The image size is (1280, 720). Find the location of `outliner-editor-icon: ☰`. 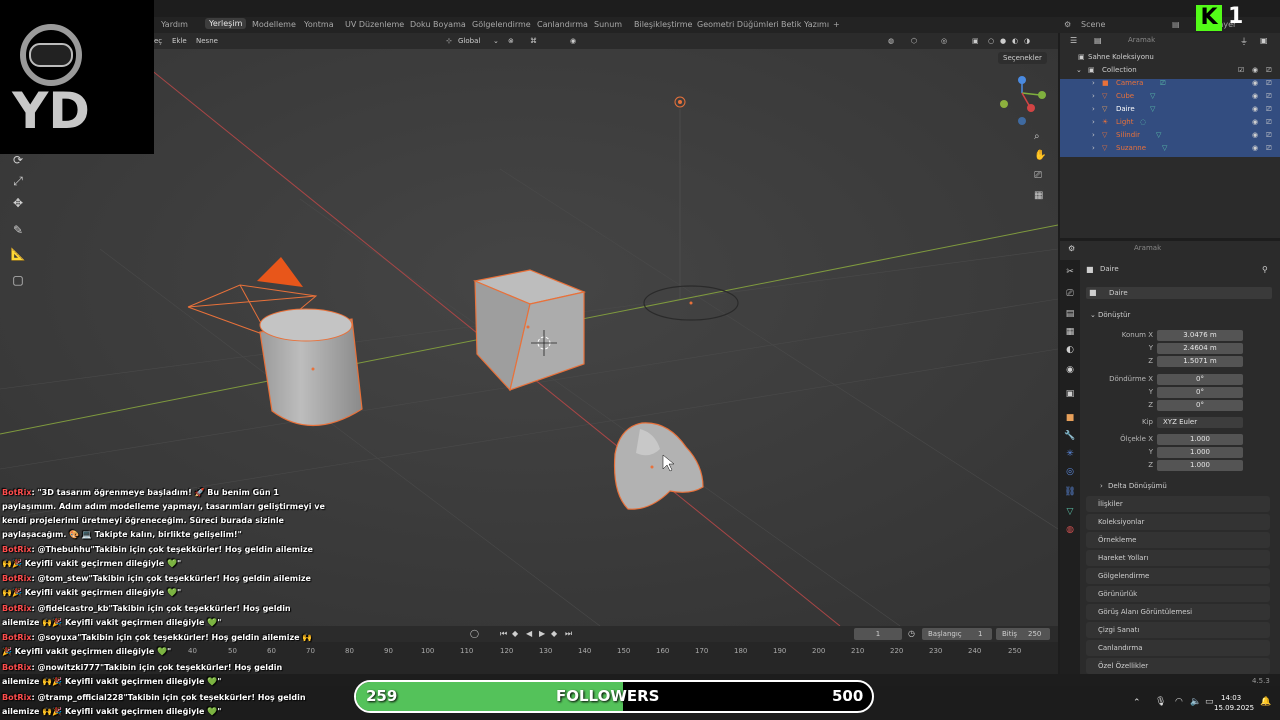

outliner-editor-icon: ☰ is located at coordinates (1073, 40).